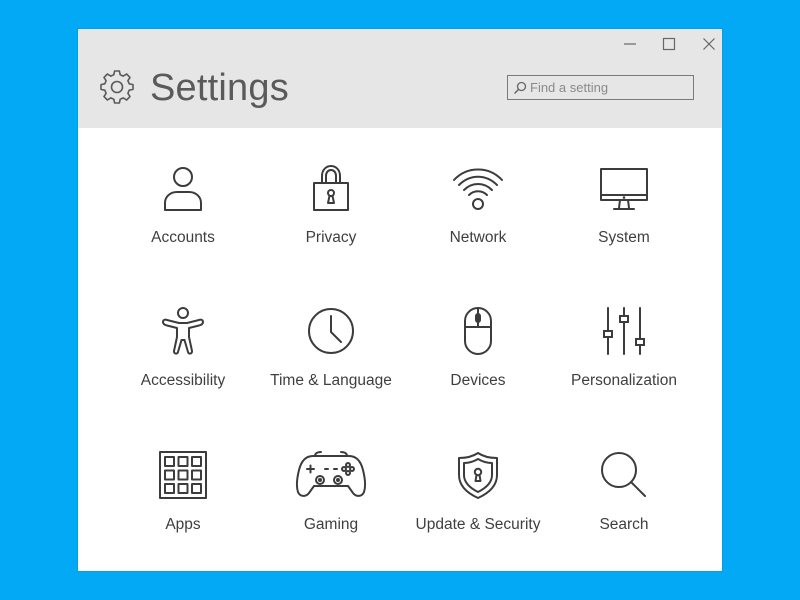 This screenshot has width=800, height=600. What do you see at coordinates (331, 361) in the screenshot?
I see `tile-time-language: Time & Language` at bounding box center [331, 361].